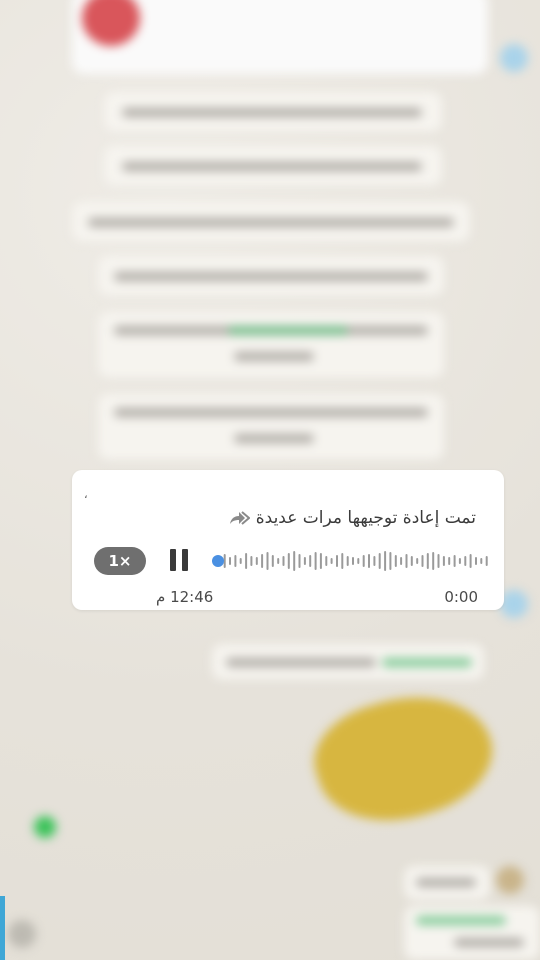  What do you see at coordinates (185, 597) in the screenshot?
I see `sent-time: 12:46 م` at bounding box center [185, 597].